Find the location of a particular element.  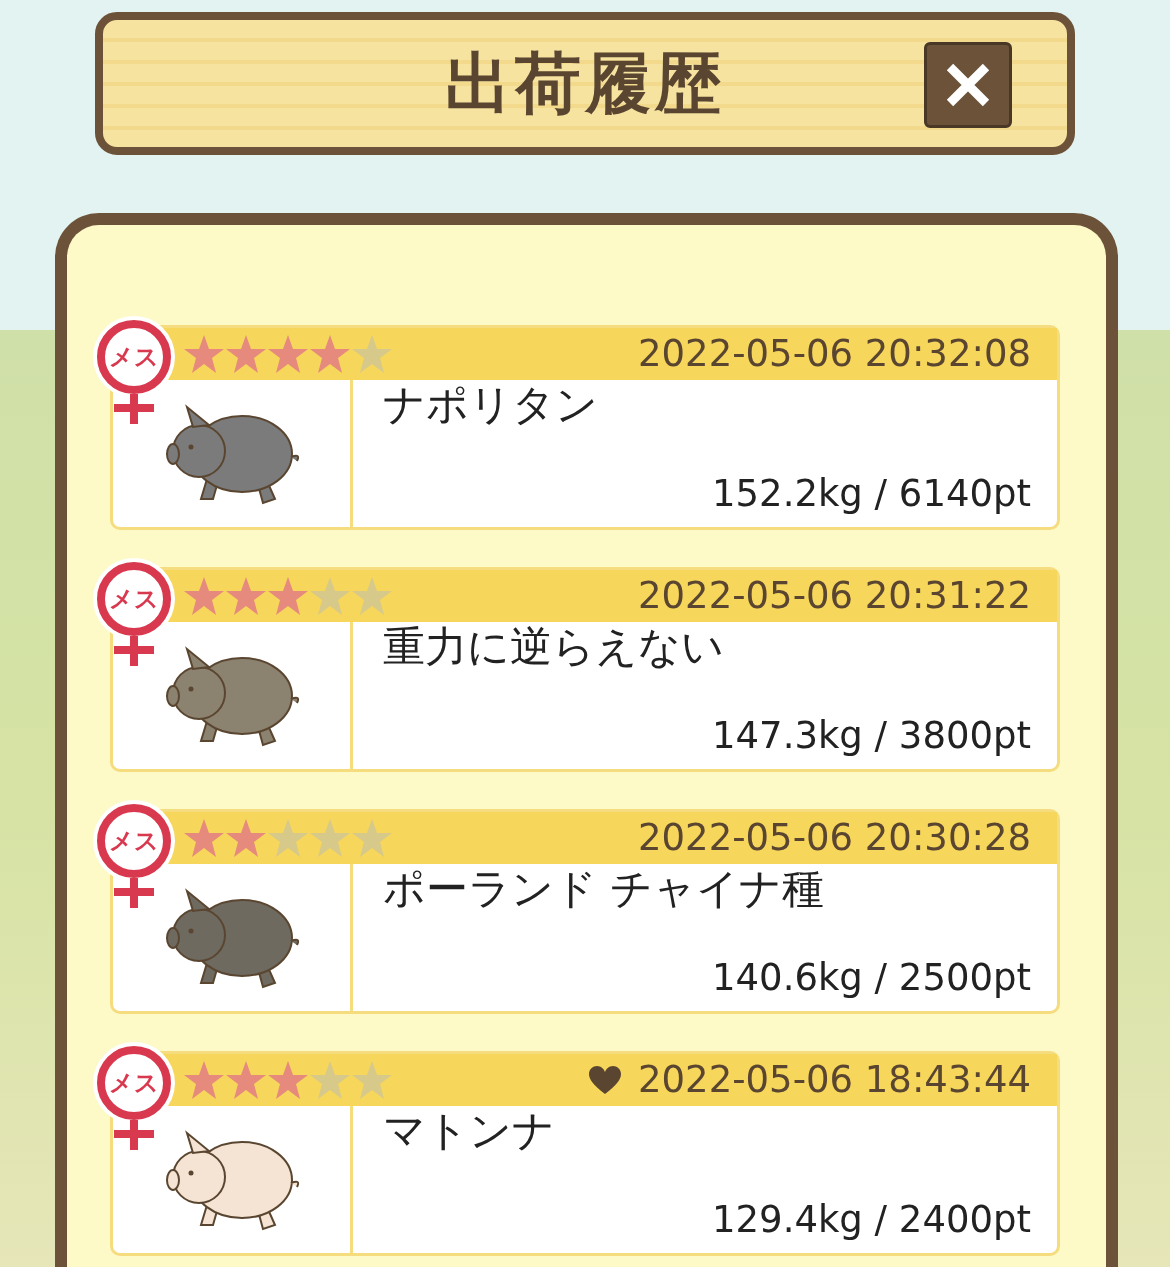

pig-name: マトンナ is located at coordinates (469, 1131).